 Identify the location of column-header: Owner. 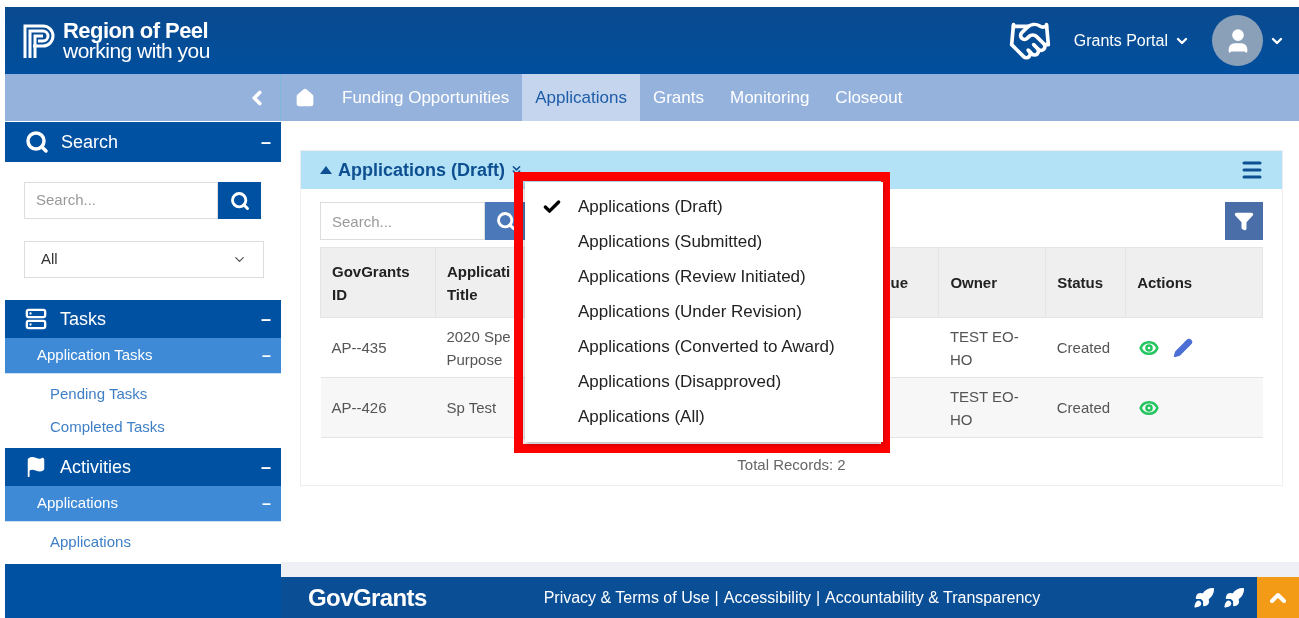
(992, 282).